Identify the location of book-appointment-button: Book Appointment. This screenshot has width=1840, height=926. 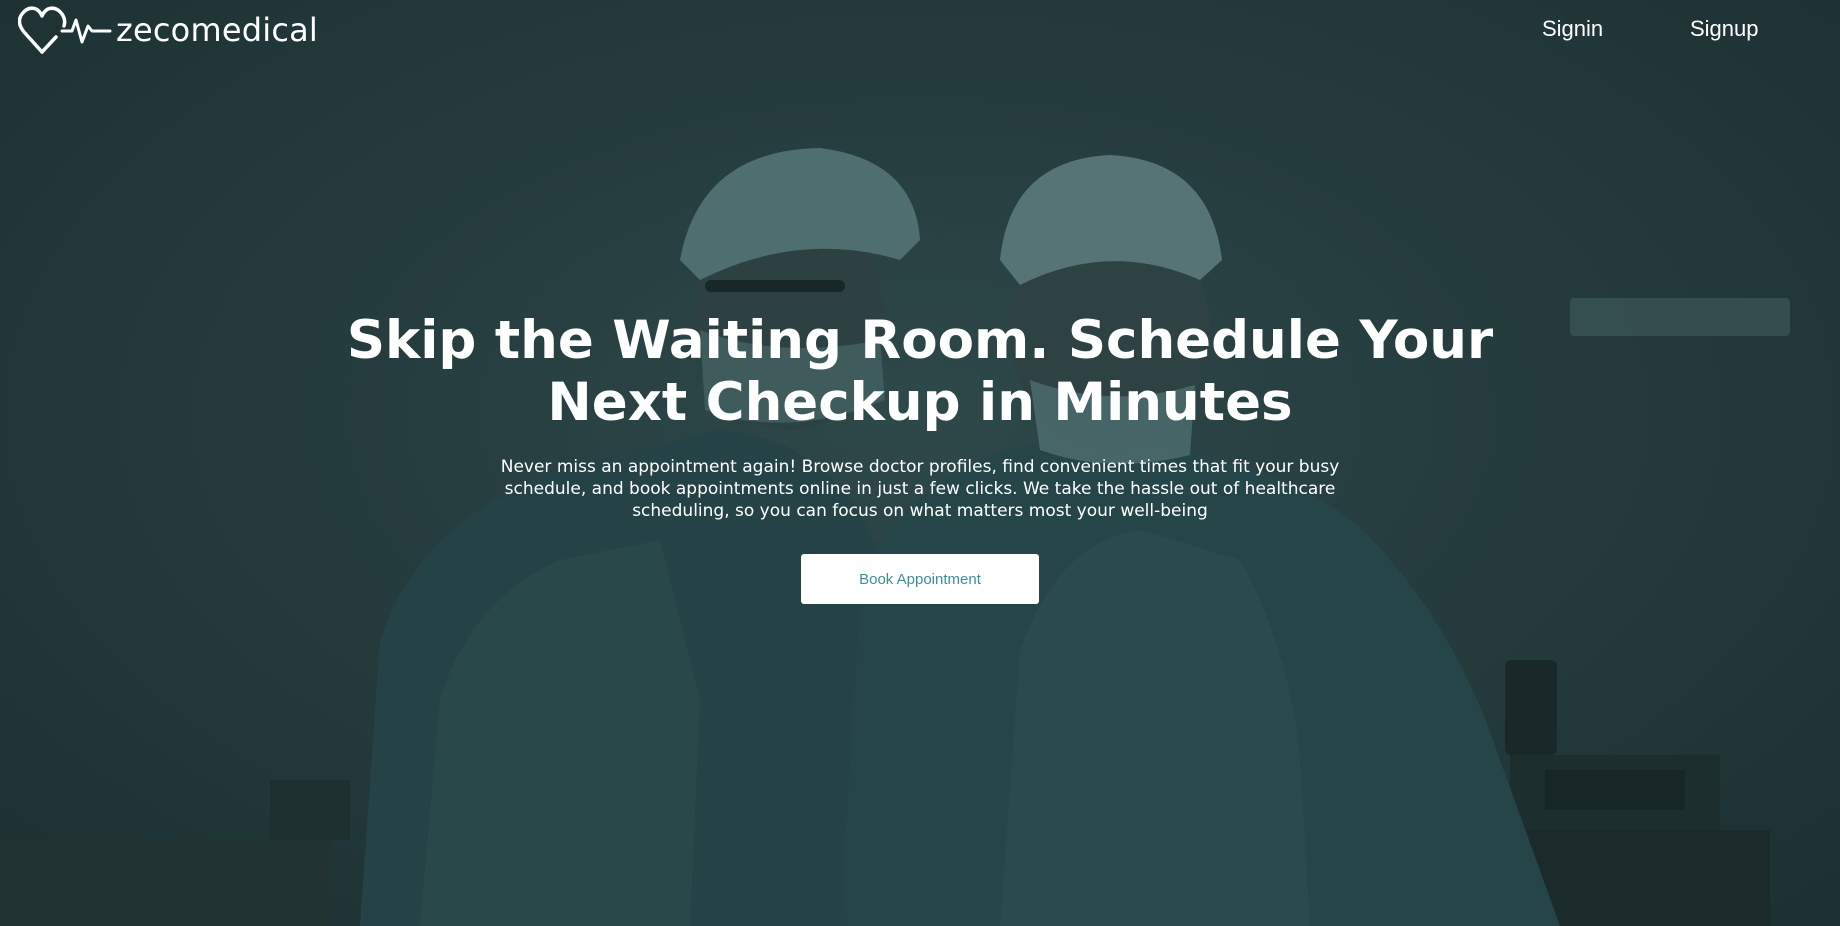
(920, 579).